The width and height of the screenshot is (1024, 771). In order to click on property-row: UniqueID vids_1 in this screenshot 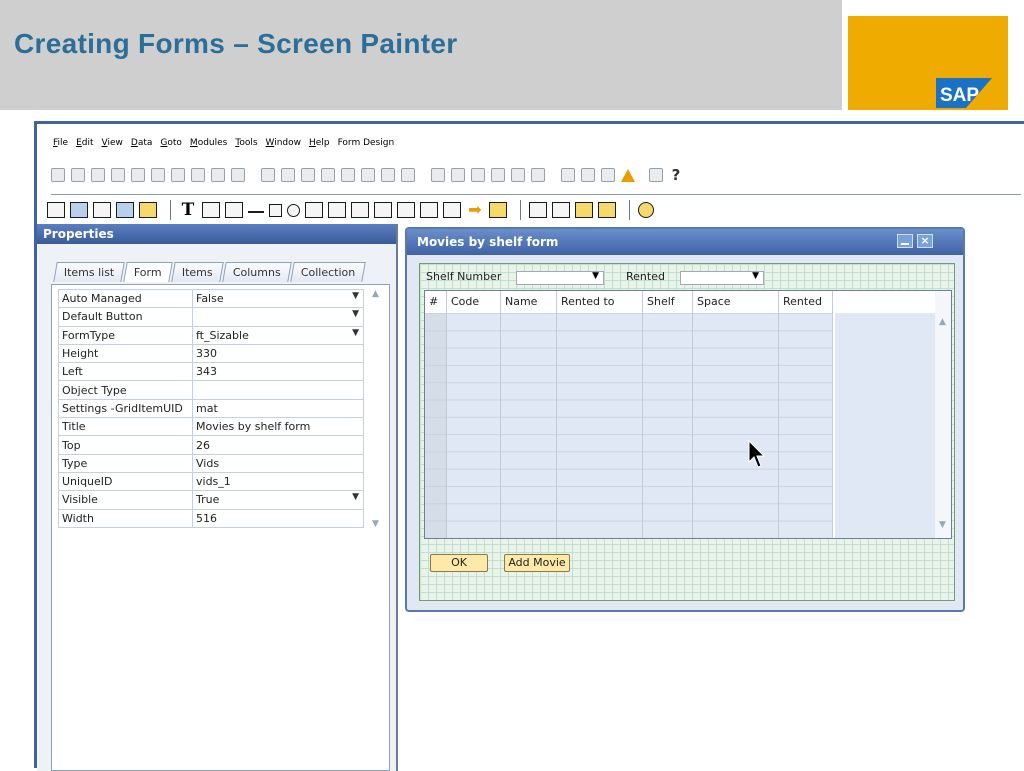, I will do `click(211, 481)`.